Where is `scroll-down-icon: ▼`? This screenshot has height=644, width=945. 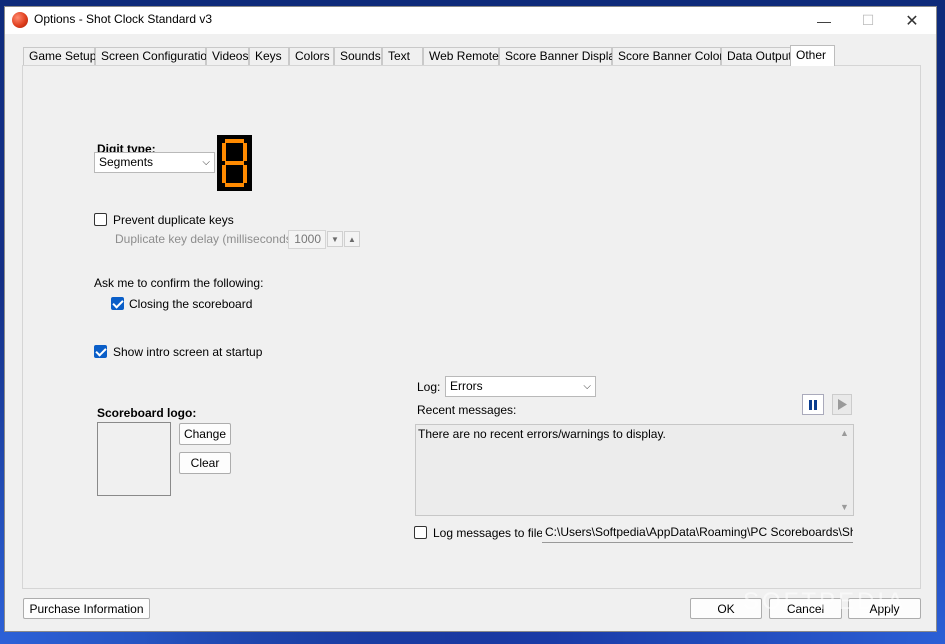
scroll-down-icon: ▼ is located at coordinates (844, 507).